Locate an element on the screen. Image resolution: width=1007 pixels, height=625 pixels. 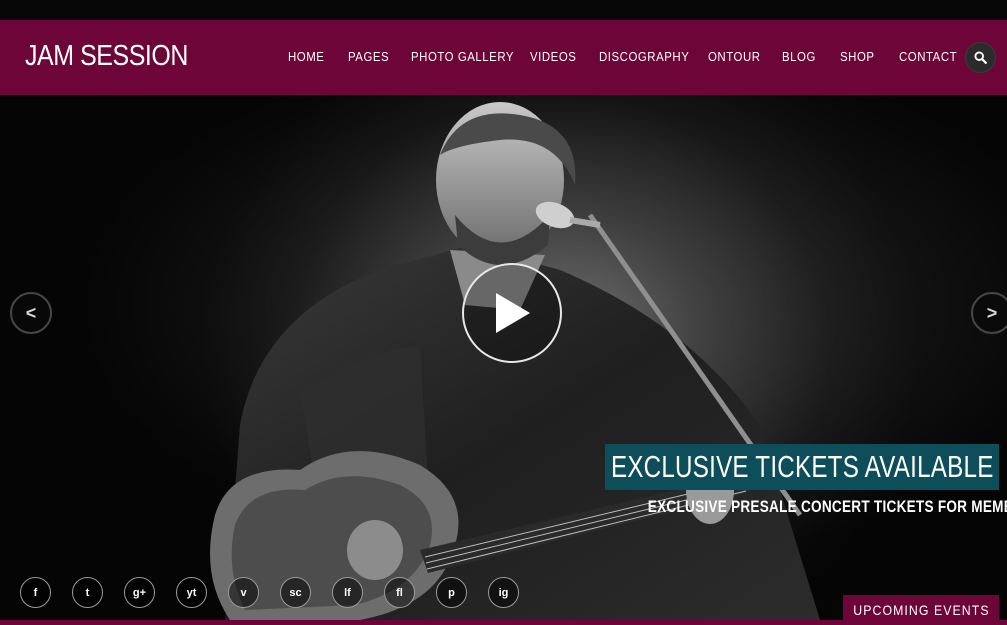
youtube-icon: yt is located at coordinates (191, 592).